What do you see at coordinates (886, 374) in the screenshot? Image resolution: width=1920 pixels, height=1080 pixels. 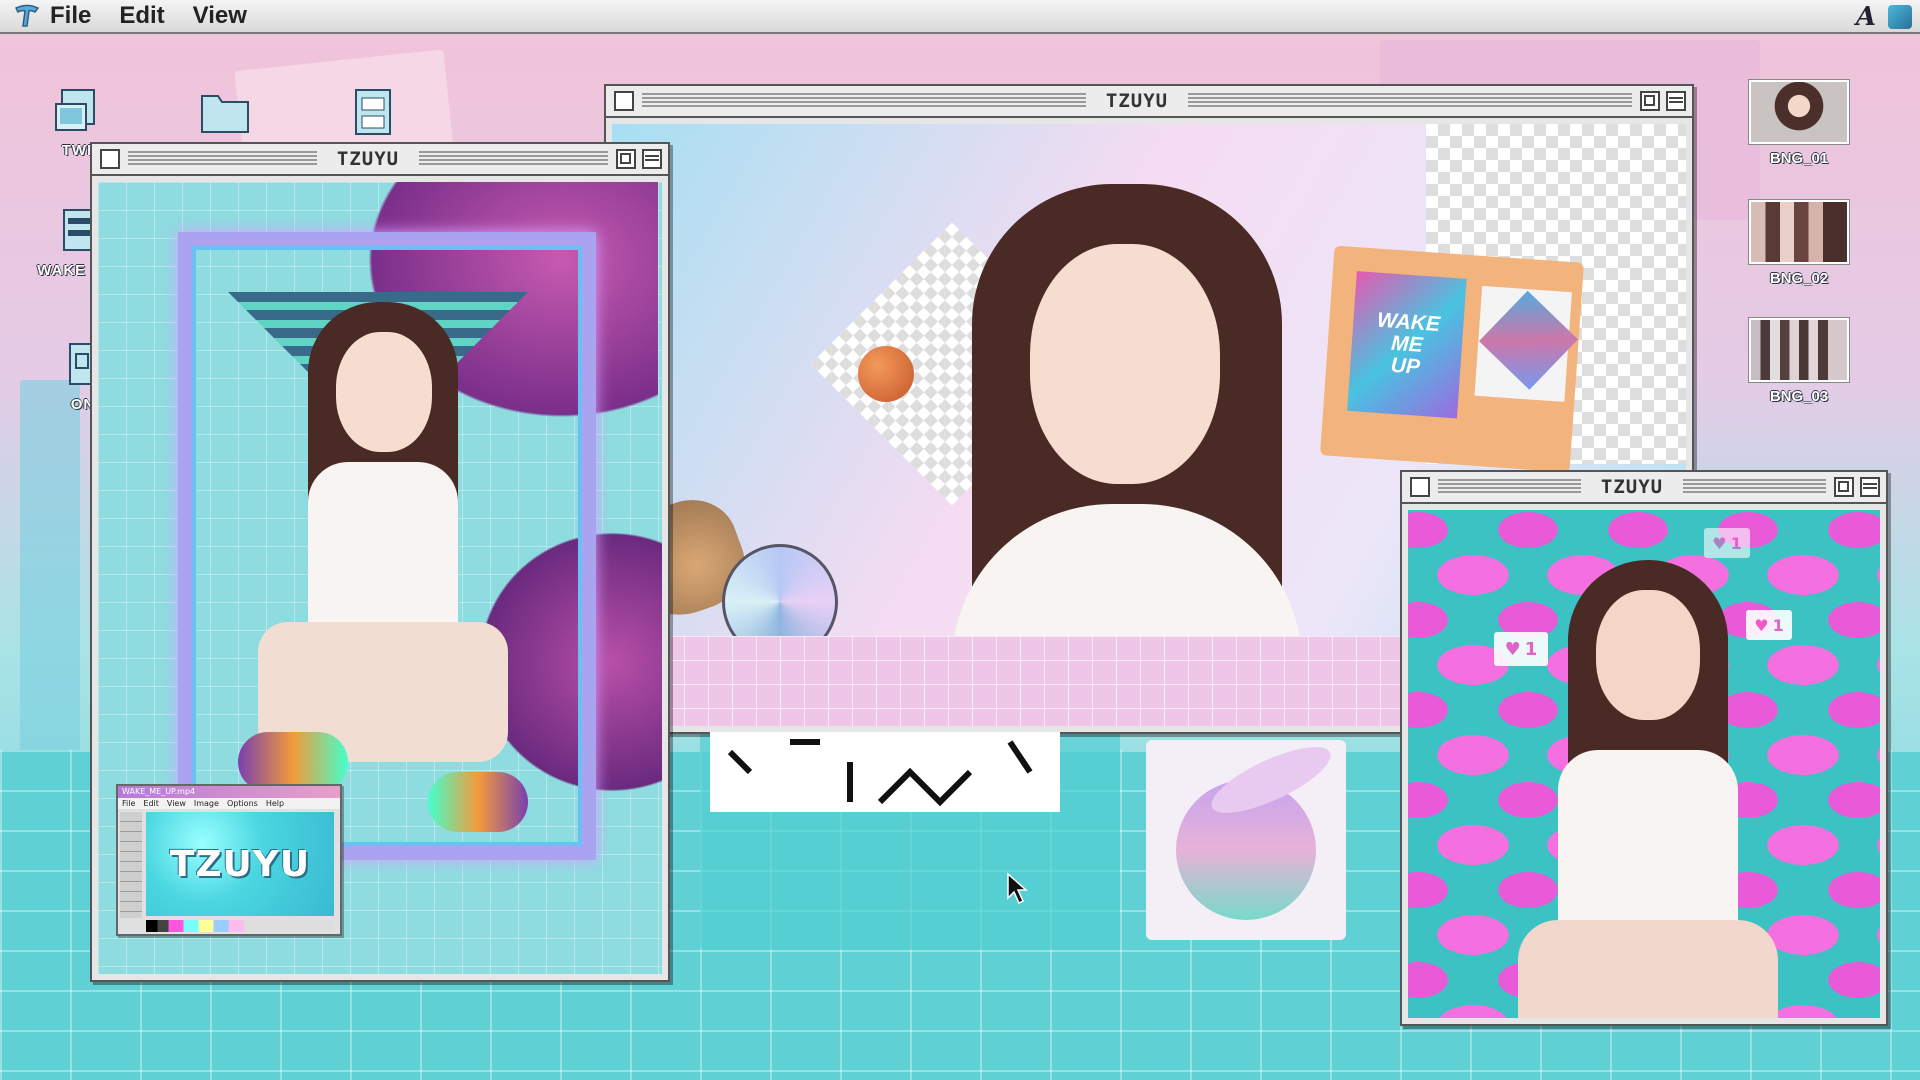 I see `basketball` at bounding box center [886, 374].